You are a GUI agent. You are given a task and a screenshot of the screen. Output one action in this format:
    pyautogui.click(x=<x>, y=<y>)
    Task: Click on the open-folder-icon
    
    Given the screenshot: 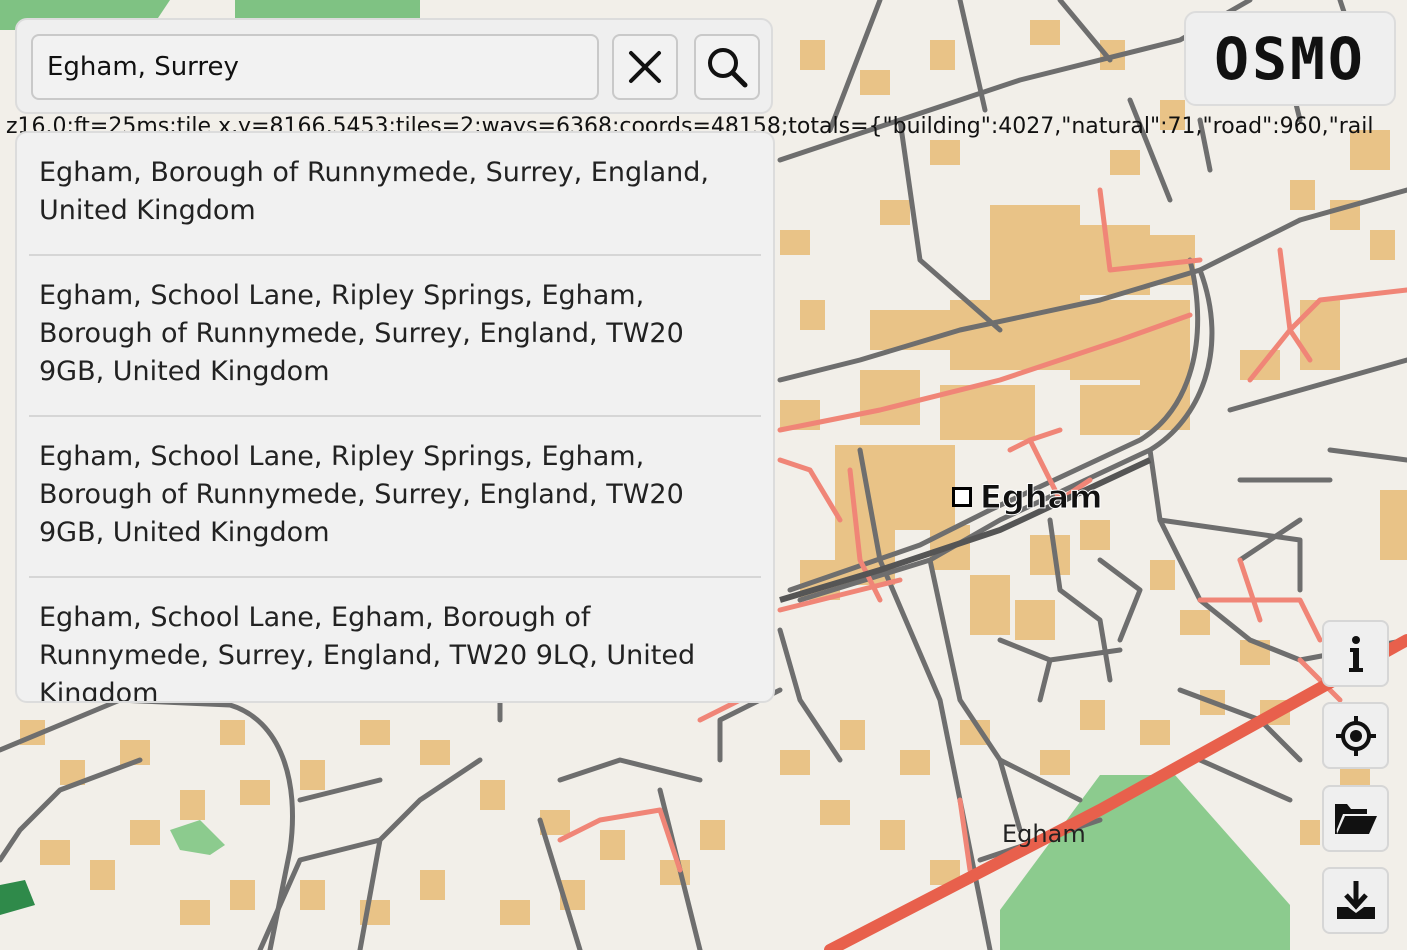 What is the action you would take?
    pyautogui.click(x=1355, y=818)
    